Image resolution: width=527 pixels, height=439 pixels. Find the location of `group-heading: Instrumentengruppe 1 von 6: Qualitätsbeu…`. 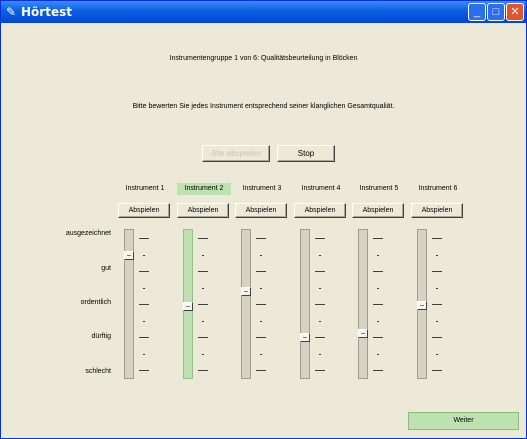

group-heading: Instrumentengruppe 1 von 6: Qualitätsbeu… is located at coordinates (263, 58).